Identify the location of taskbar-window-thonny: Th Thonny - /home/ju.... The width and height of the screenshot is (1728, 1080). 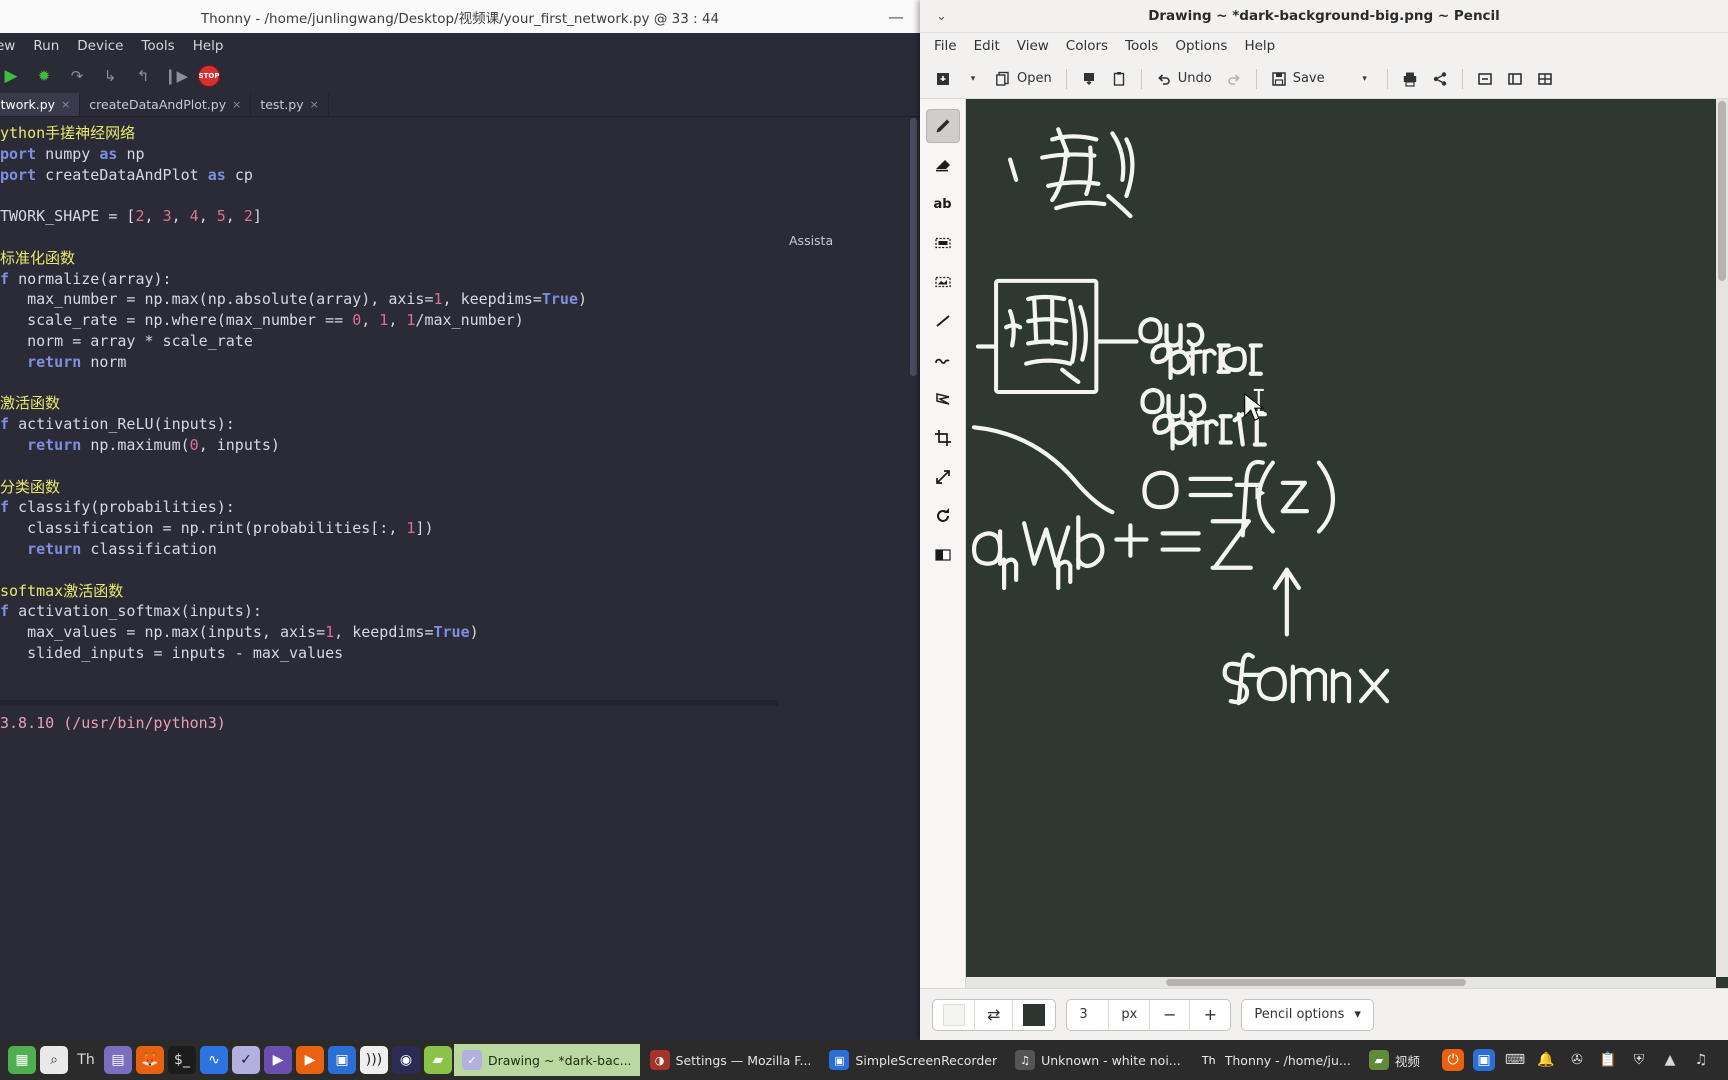
(1275, 1060).